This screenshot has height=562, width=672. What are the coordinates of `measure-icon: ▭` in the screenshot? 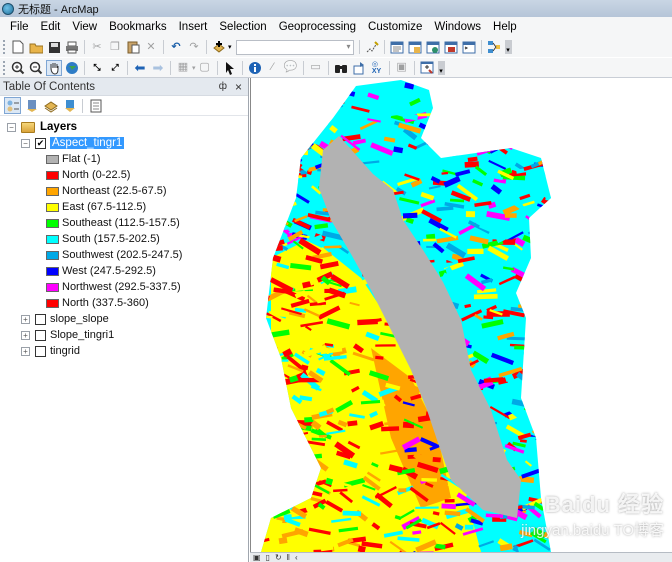 It's located at (316, 68).